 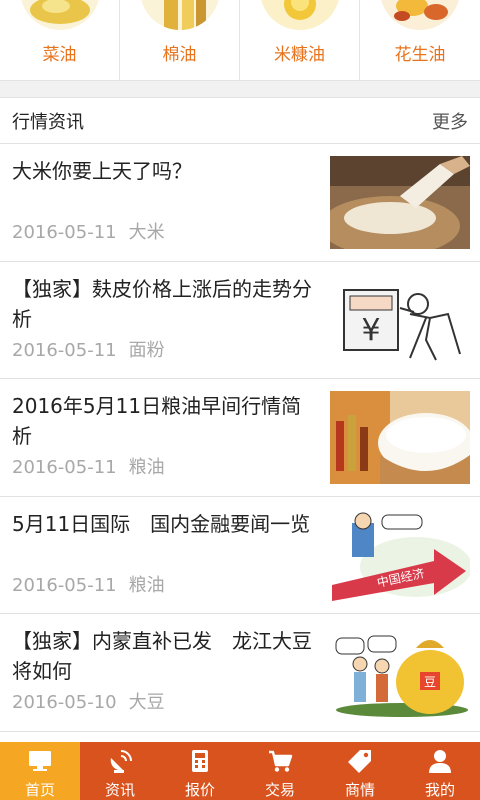 What do you see at coordinates (400, 437) in the screenshot?
I see `rice-bowl-photo` at bounding box center [400, 437].